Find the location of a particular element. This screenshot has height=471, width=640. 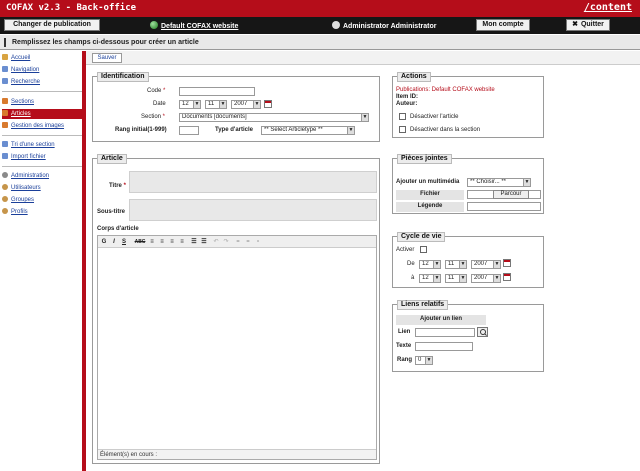

from-year-select: 2007 ▼ is located at coordinates (486, 264).